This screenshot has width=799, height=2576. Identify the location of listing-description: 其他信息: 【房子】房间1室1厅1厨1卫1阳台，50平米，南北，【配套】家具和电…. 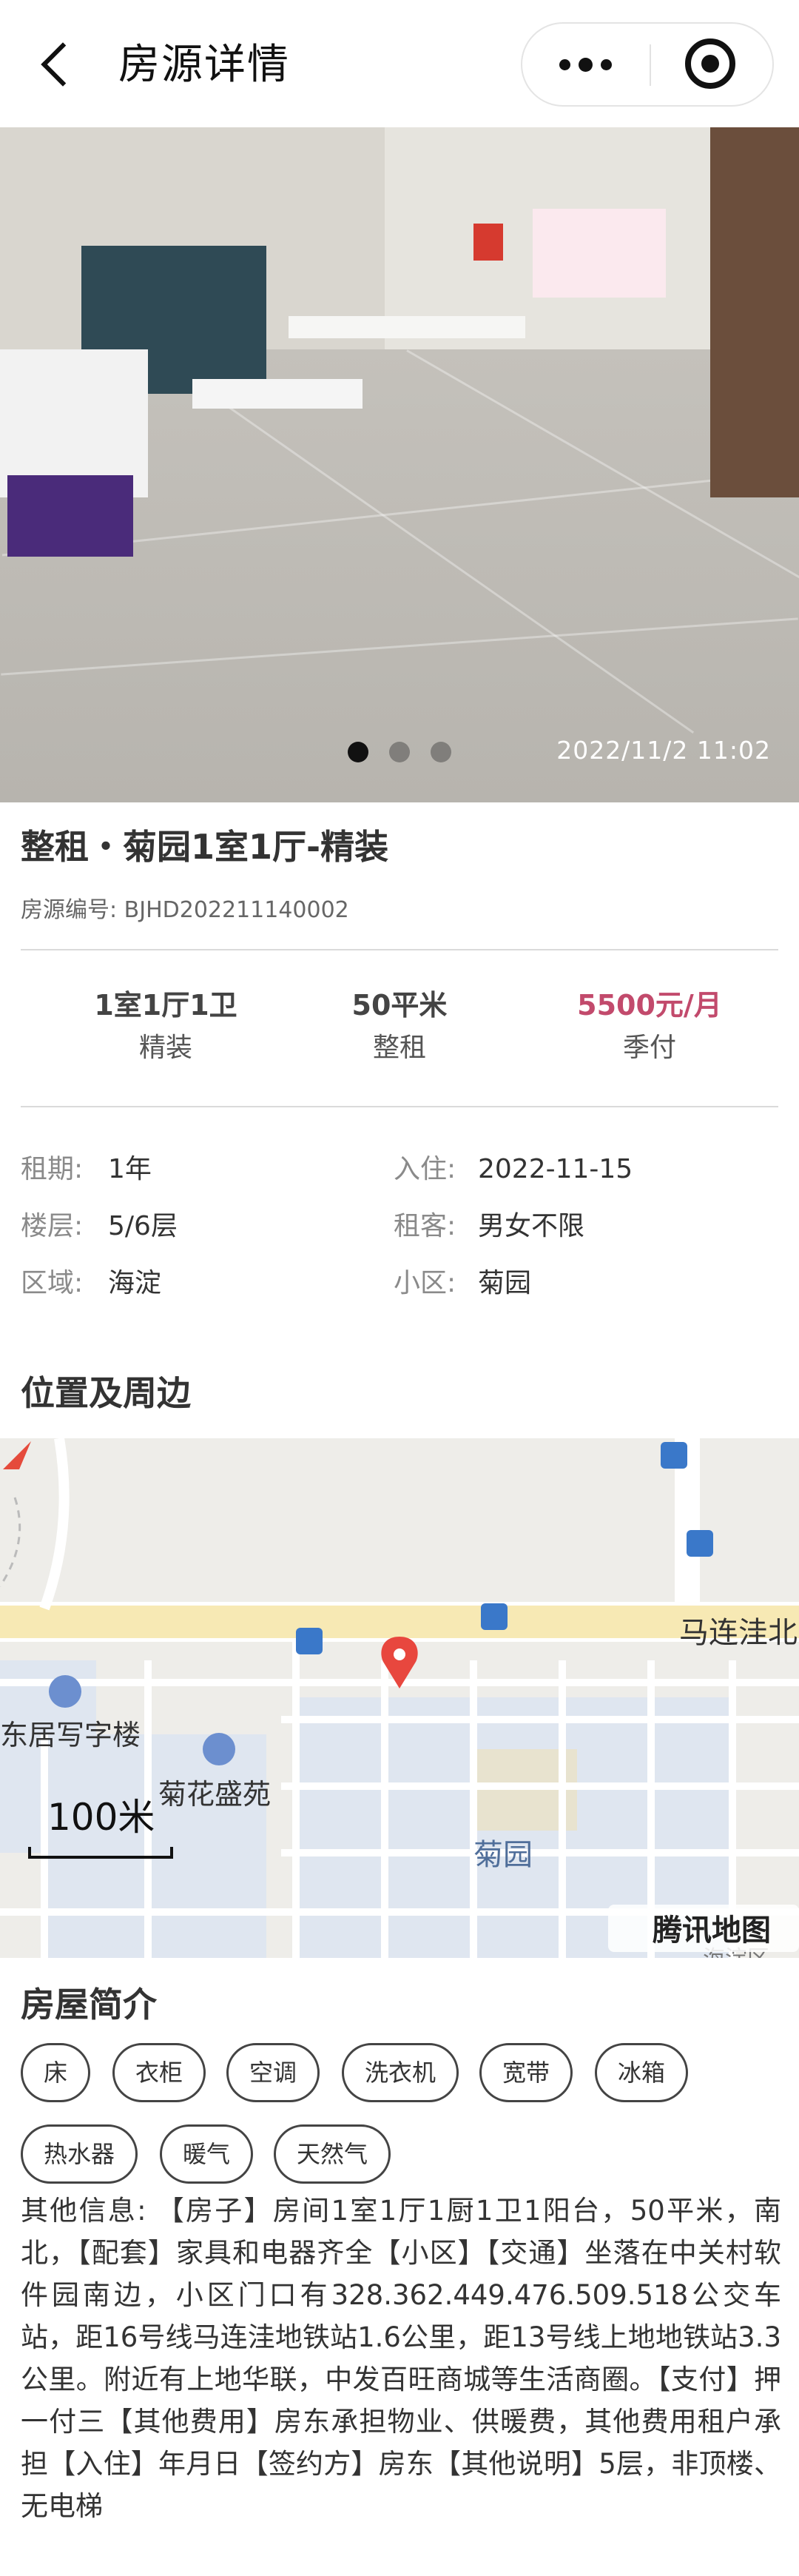
(401, 2358).